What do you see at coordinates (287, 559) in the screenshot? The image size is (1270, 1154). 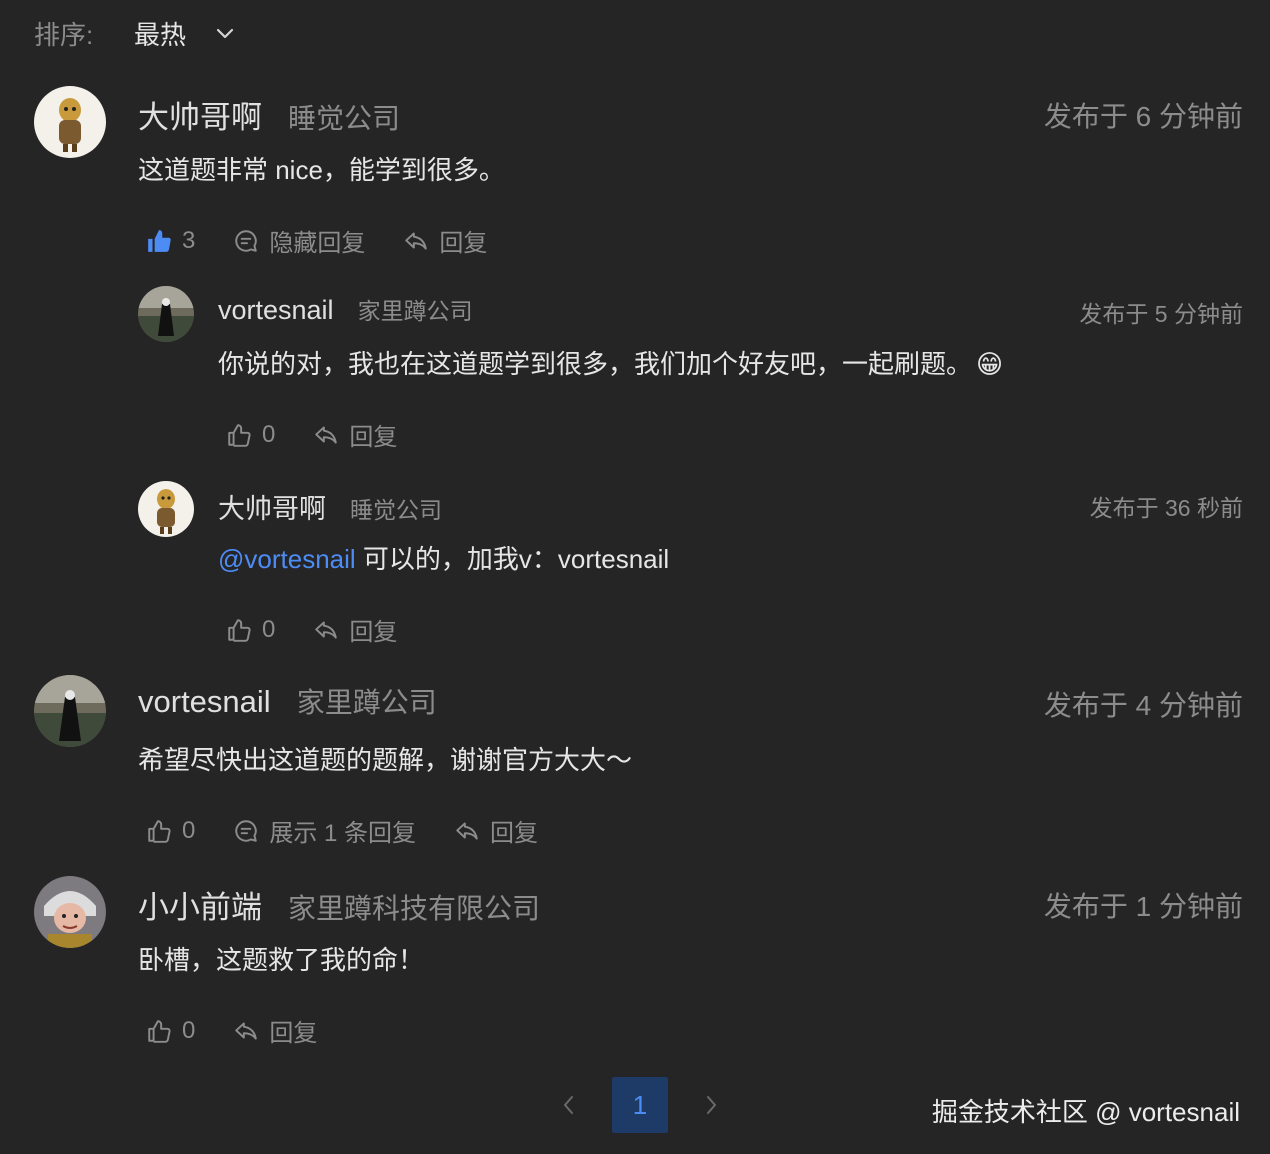 I see `mention-link: @vortesnail` at bounding box center [287, 559].